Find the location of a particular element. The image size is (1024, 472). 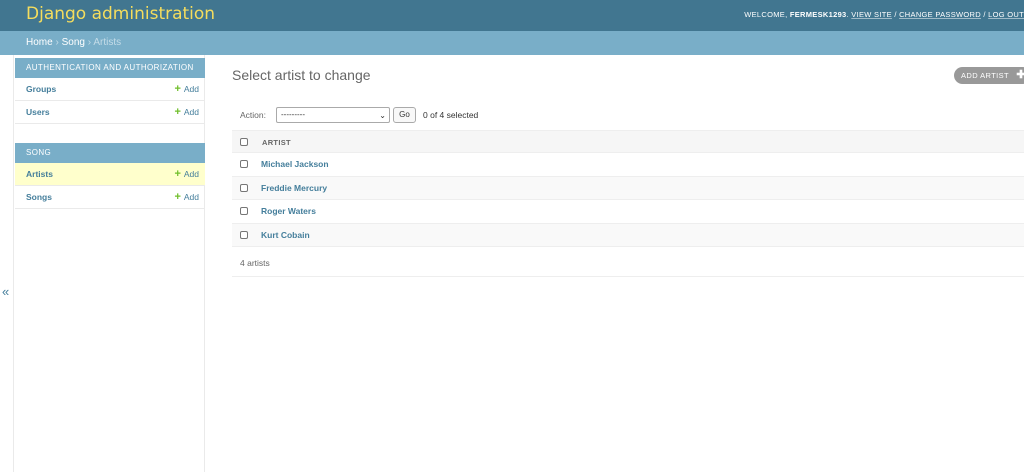

add-artist-button: ADD ARTIST ✚ is located at coordinates (989, 75).